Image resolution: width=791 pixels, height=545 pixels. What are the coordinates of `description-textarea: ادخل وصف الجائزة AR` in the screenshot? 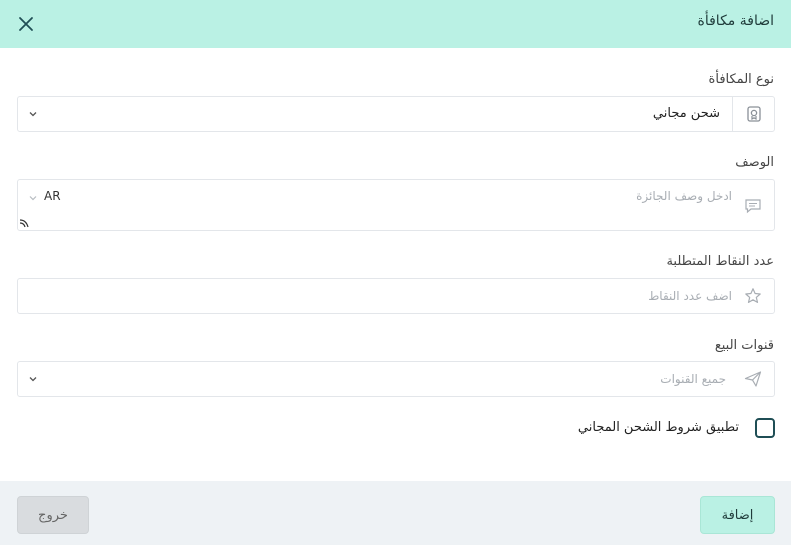 It's located at (396, 205).